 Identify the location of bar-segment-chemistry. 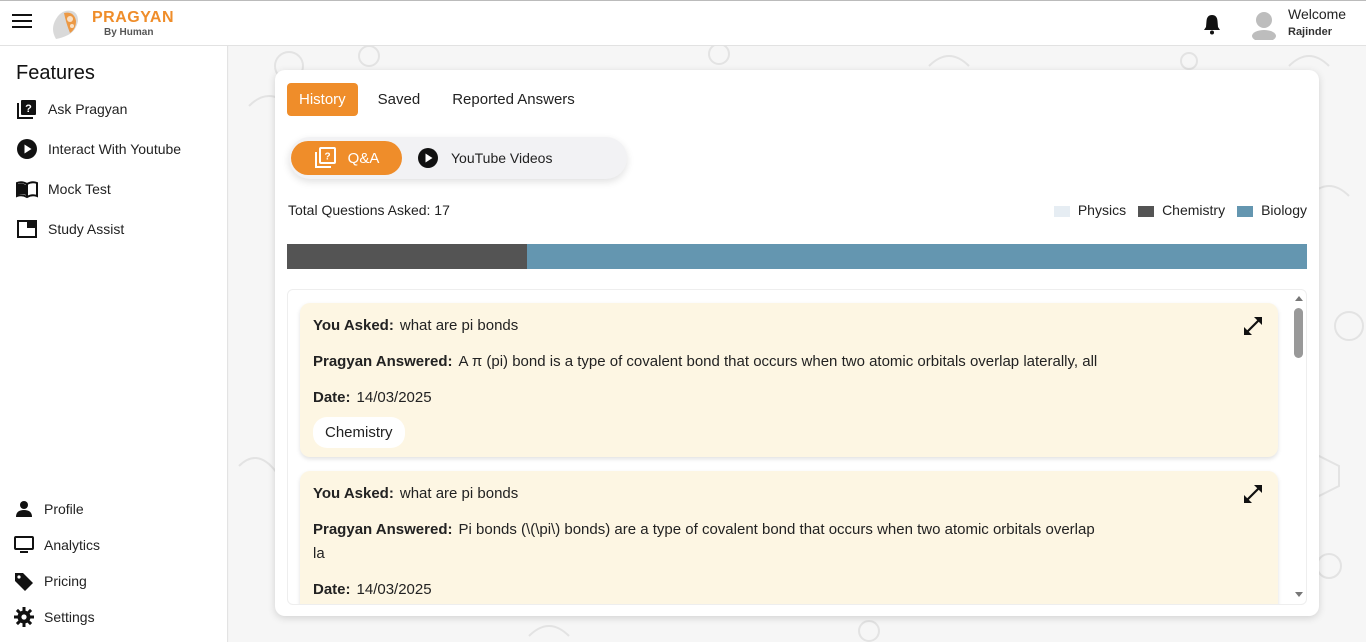
(407, 256).